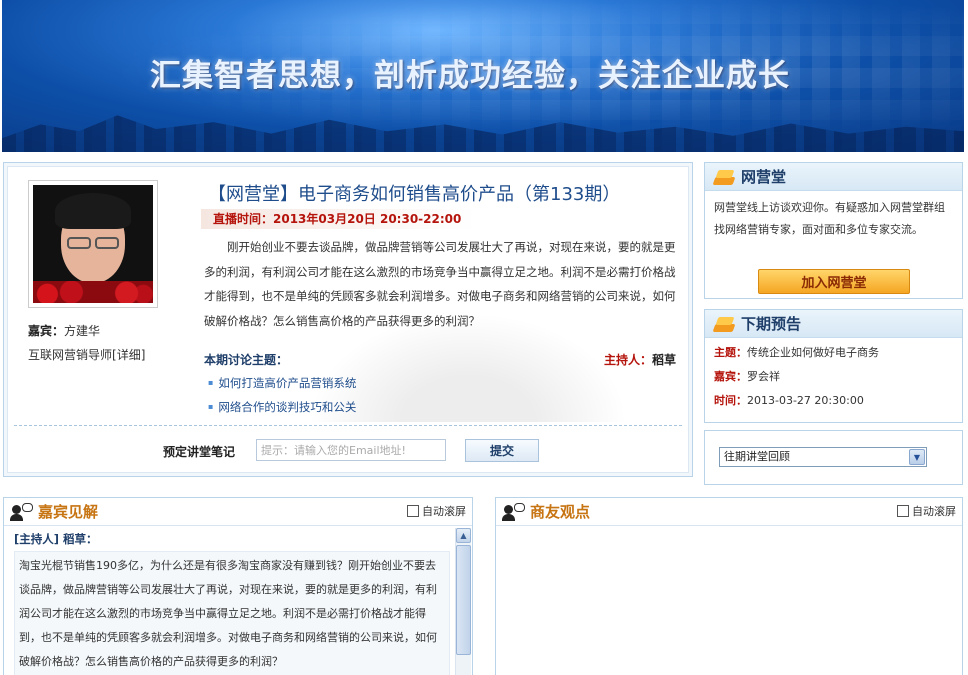 The image size is (968, 675). I want to click on next-preview-title: 下期预告, so click(771, 324).